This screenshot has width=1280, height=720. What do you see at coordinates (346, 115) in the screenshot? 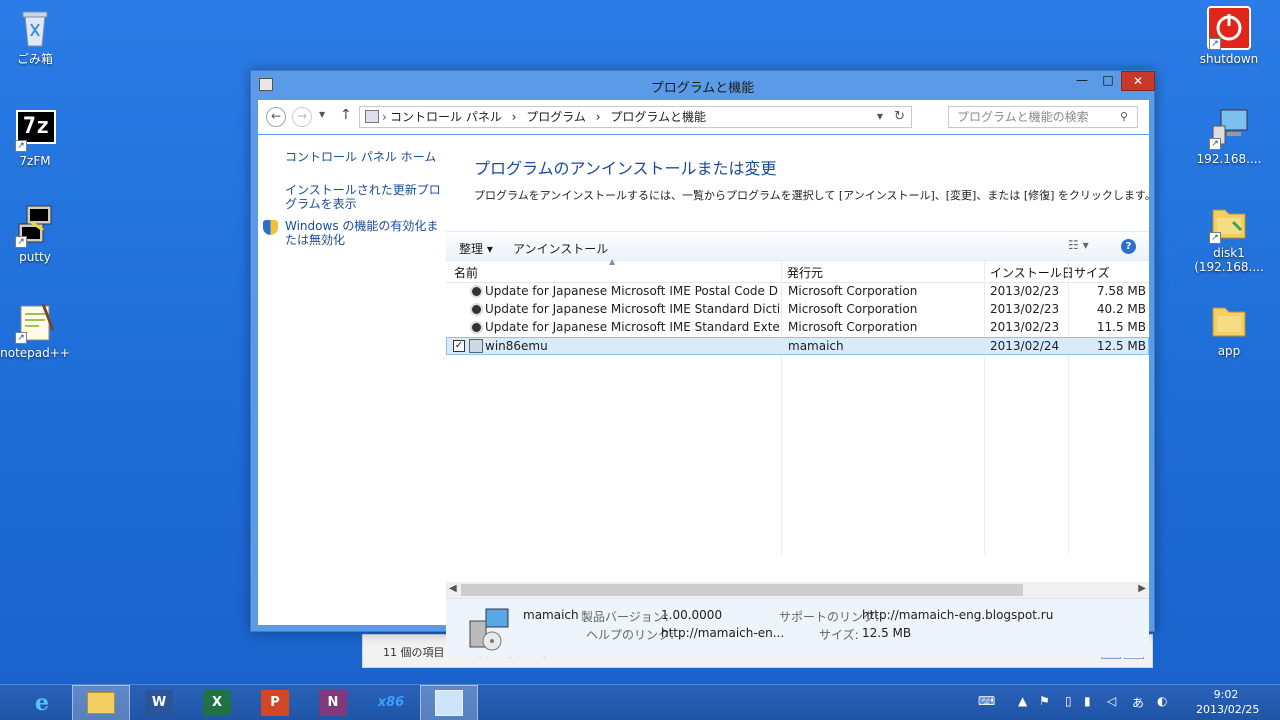
I see `up-button: ↑` at bounding box center [346, 115].